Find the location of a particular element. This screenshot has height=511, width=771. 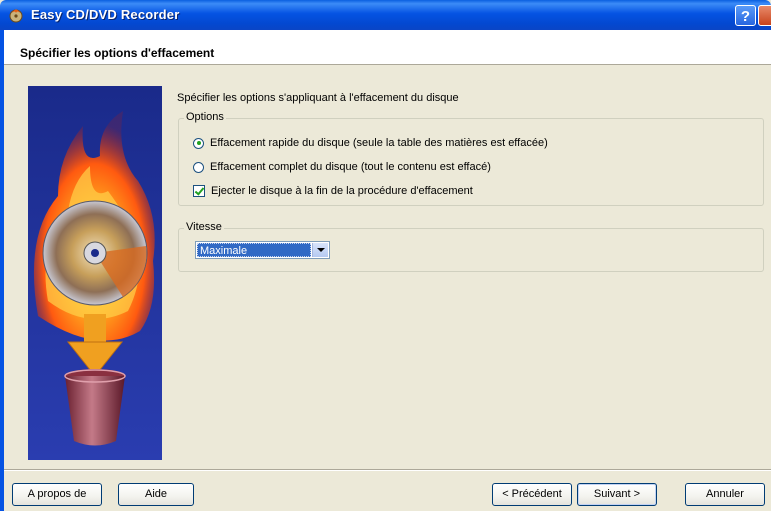

about-button: A propos de is located at coordinates (57, 494).